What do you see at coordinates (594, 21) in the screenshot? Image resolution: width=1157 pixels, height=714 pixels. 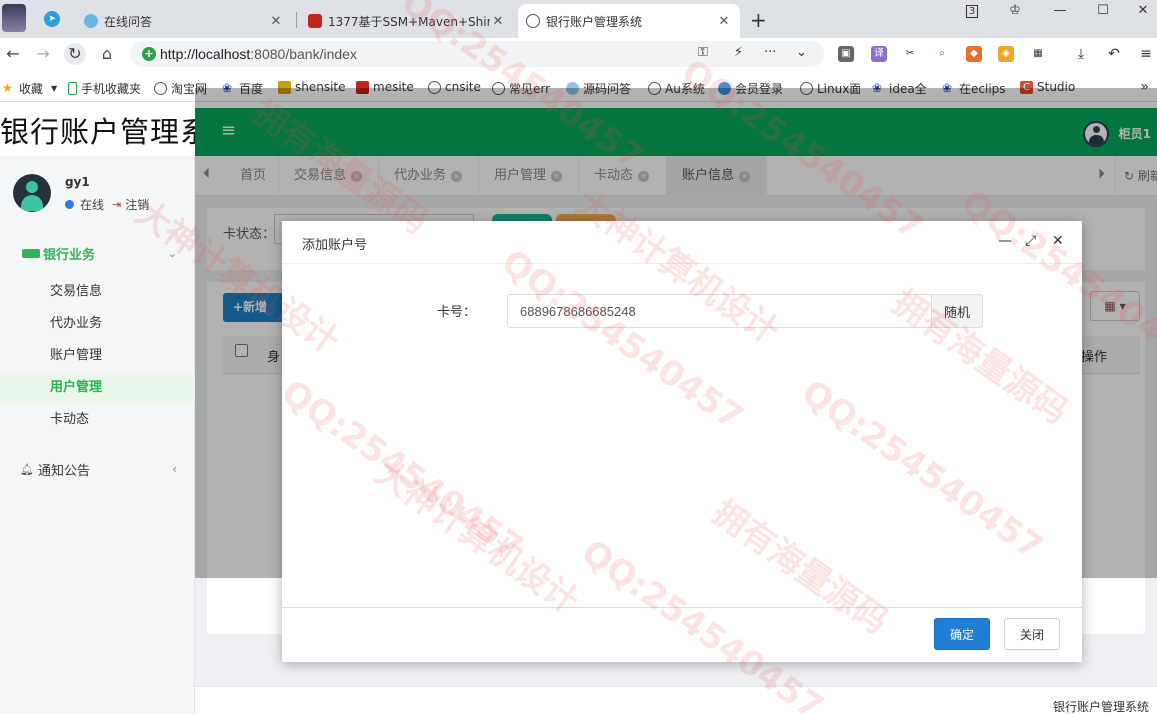 I see `browser-tab-title: 银行账户管理系统` at bounding box center [594, 21].